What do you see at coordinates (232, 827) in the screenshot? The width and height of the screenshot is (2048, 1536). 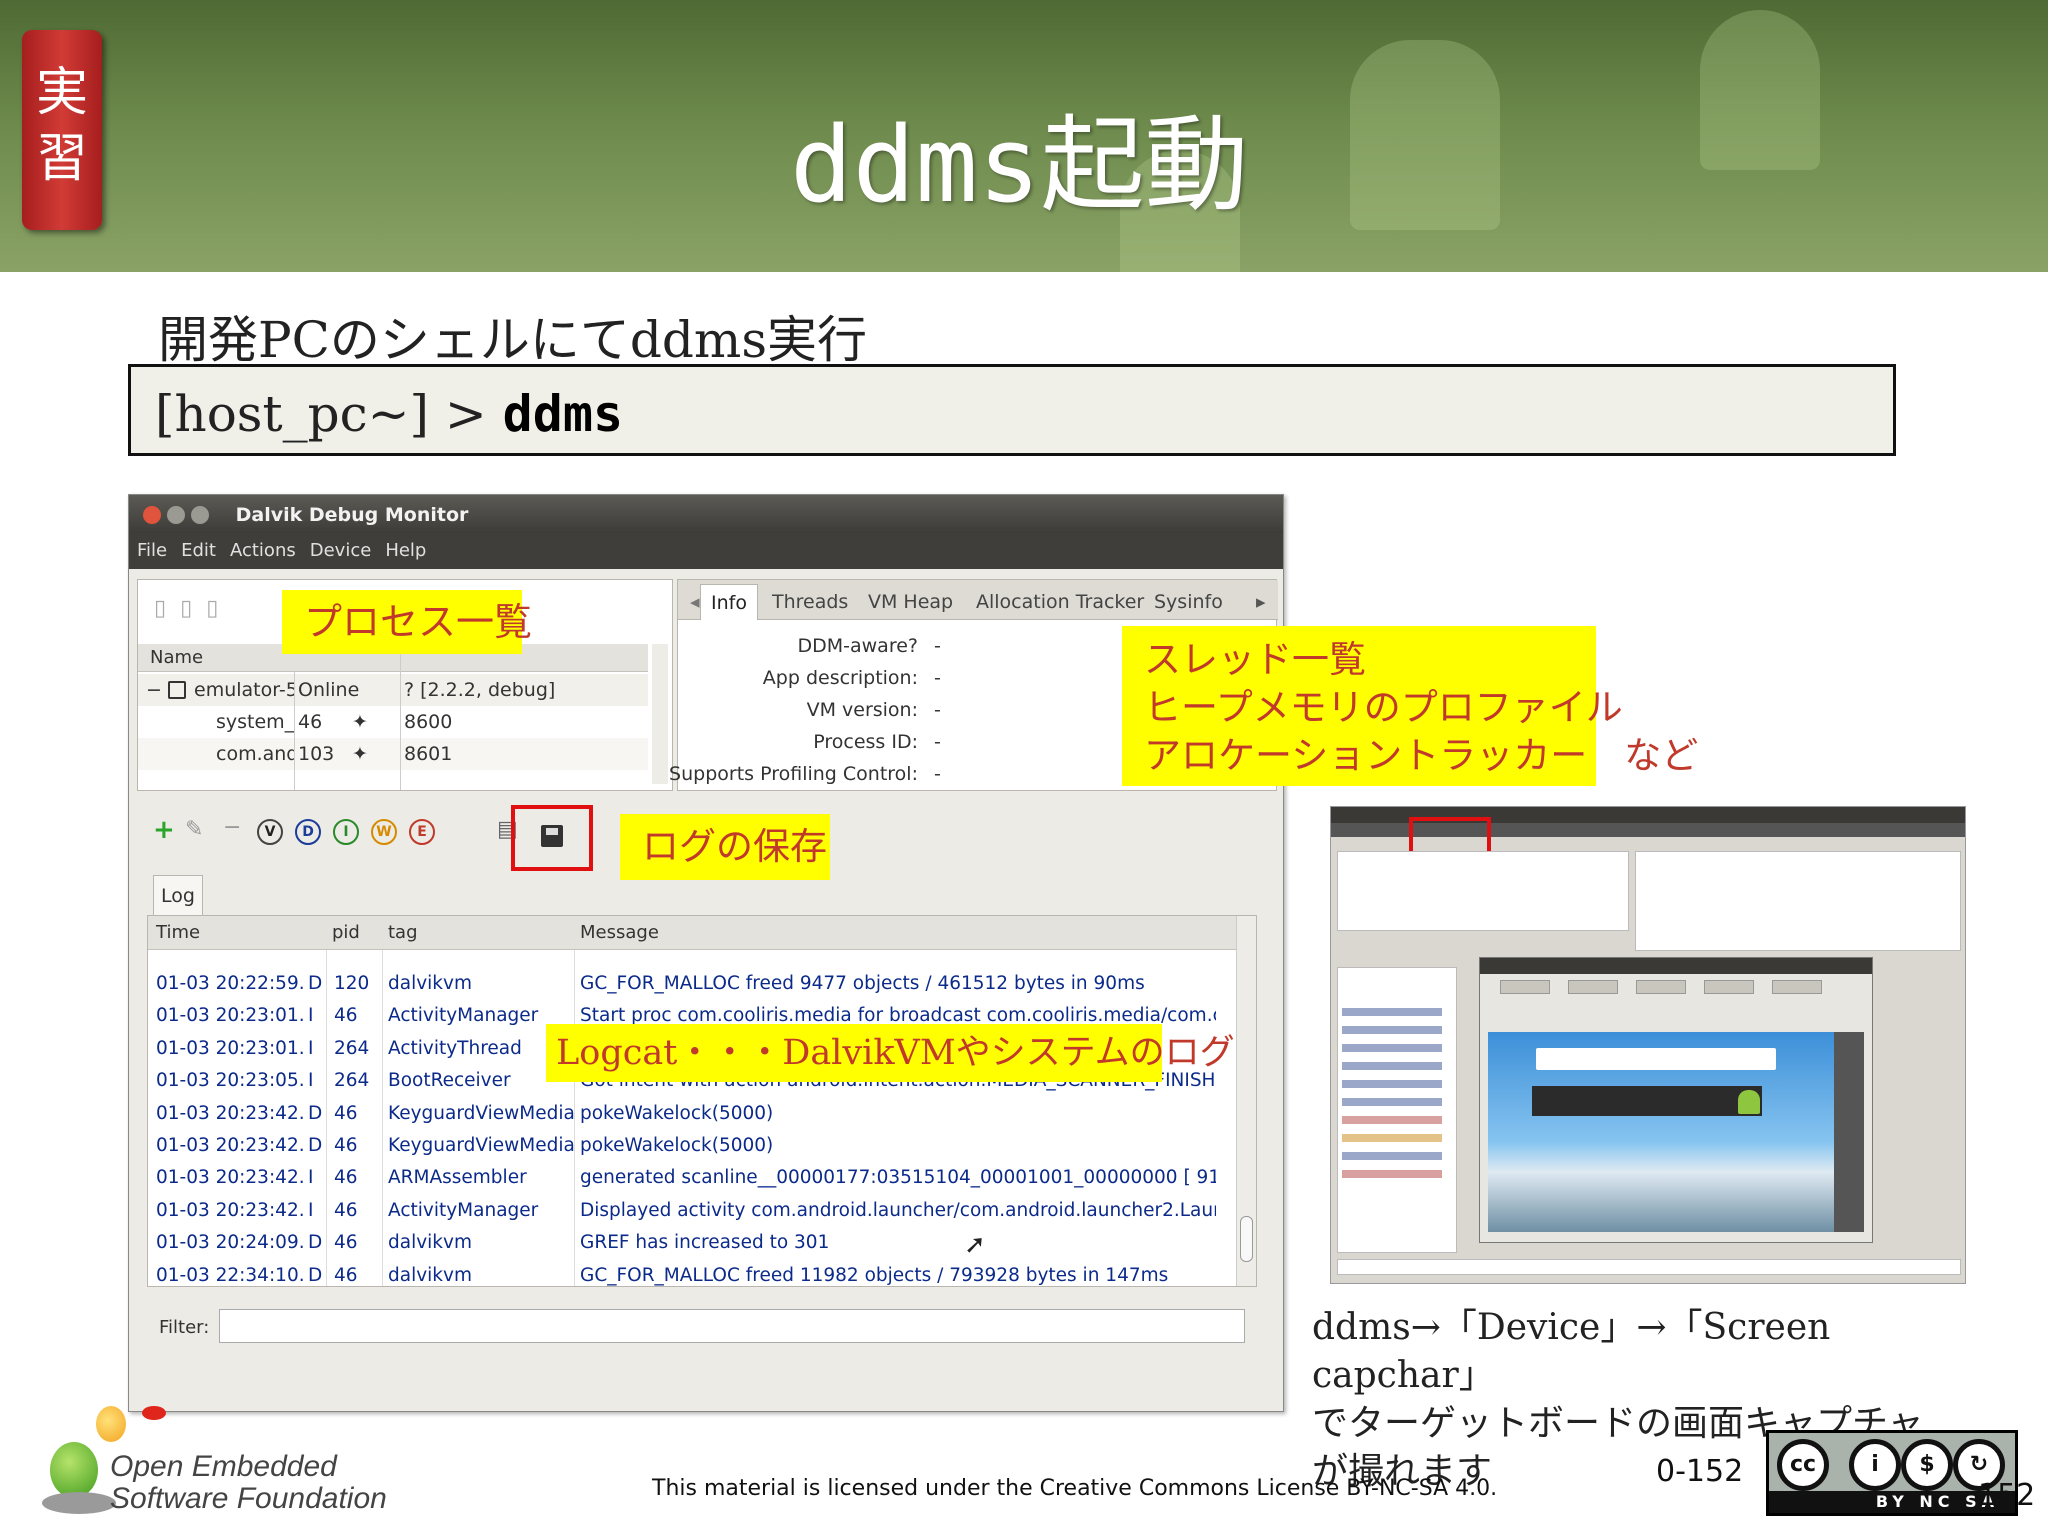 I see `remove-filter-icon: −` at bounding box center [232, 827].